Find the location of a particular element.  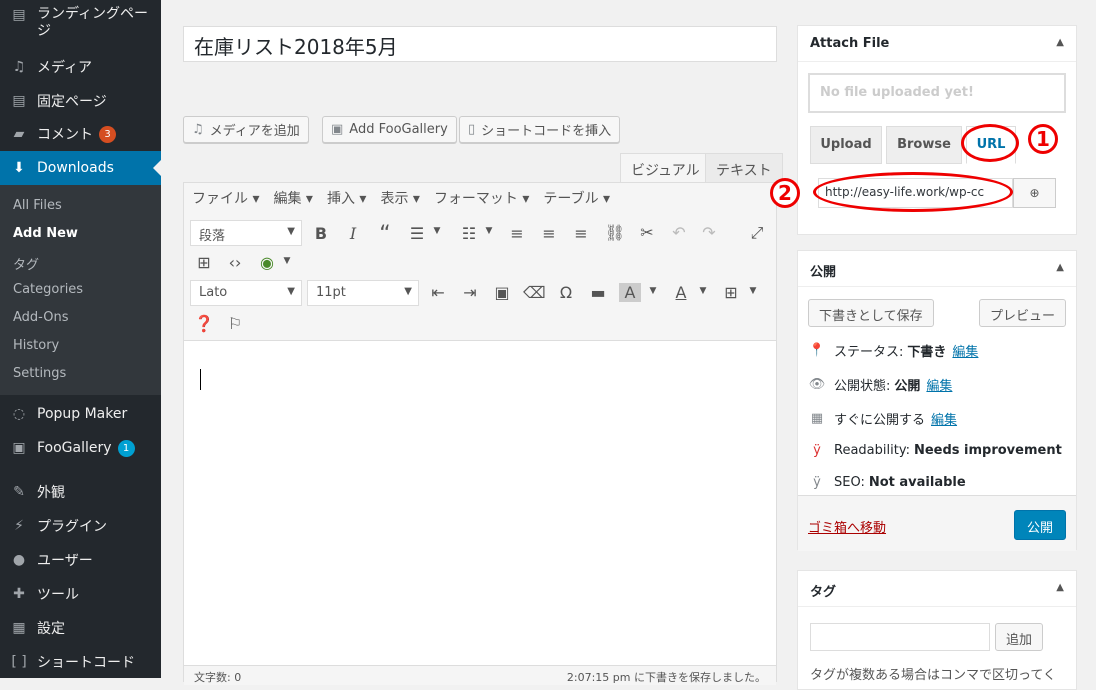

add-tag-button: 追加 is located at coordinates (1019, 637).